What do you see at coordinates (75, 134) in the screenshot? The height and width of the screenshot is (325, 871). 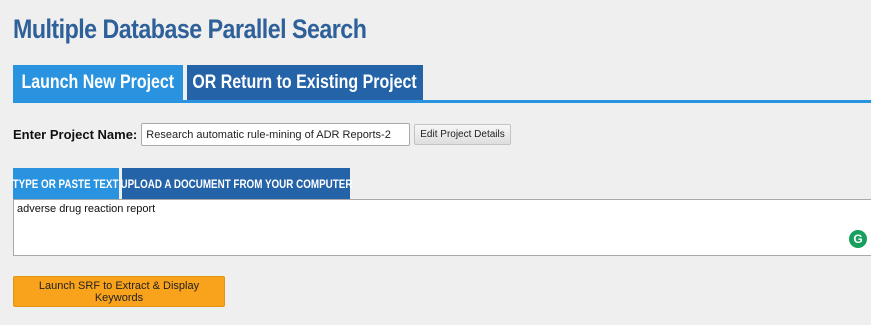 I see `project-name-label: Enter Project Name:` at bounding box center [75, 134].